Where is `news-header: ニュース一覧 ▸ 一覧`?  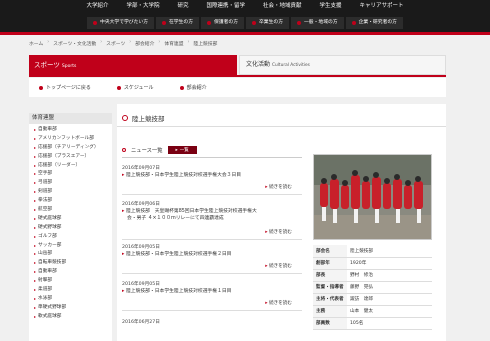 news-header: ニュース一覧 ▸ 一覧 is located at coordinates (212, 150).